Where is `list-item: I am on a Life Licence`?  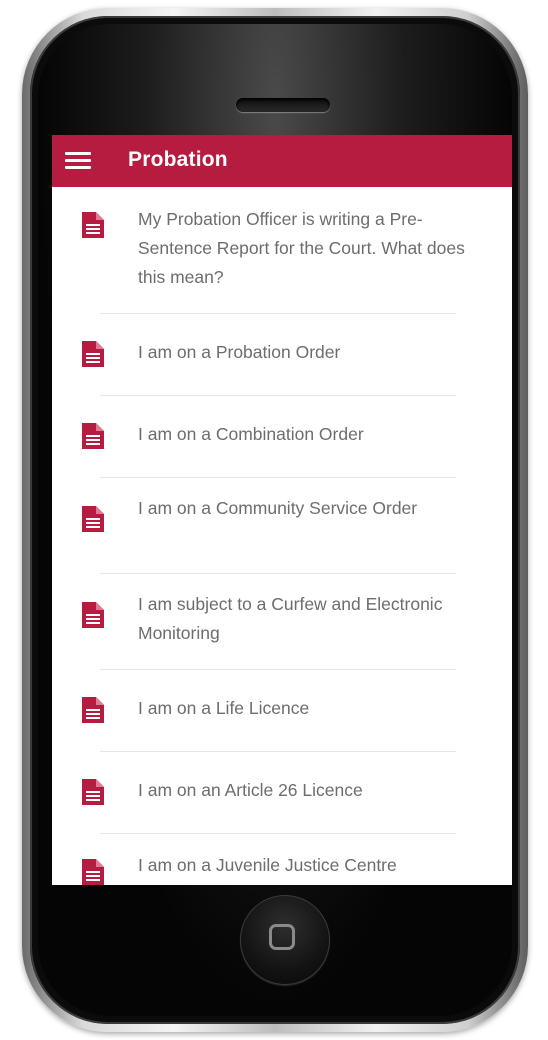
list-item: I am on a Life Licence is located at coordinates (282, 710).